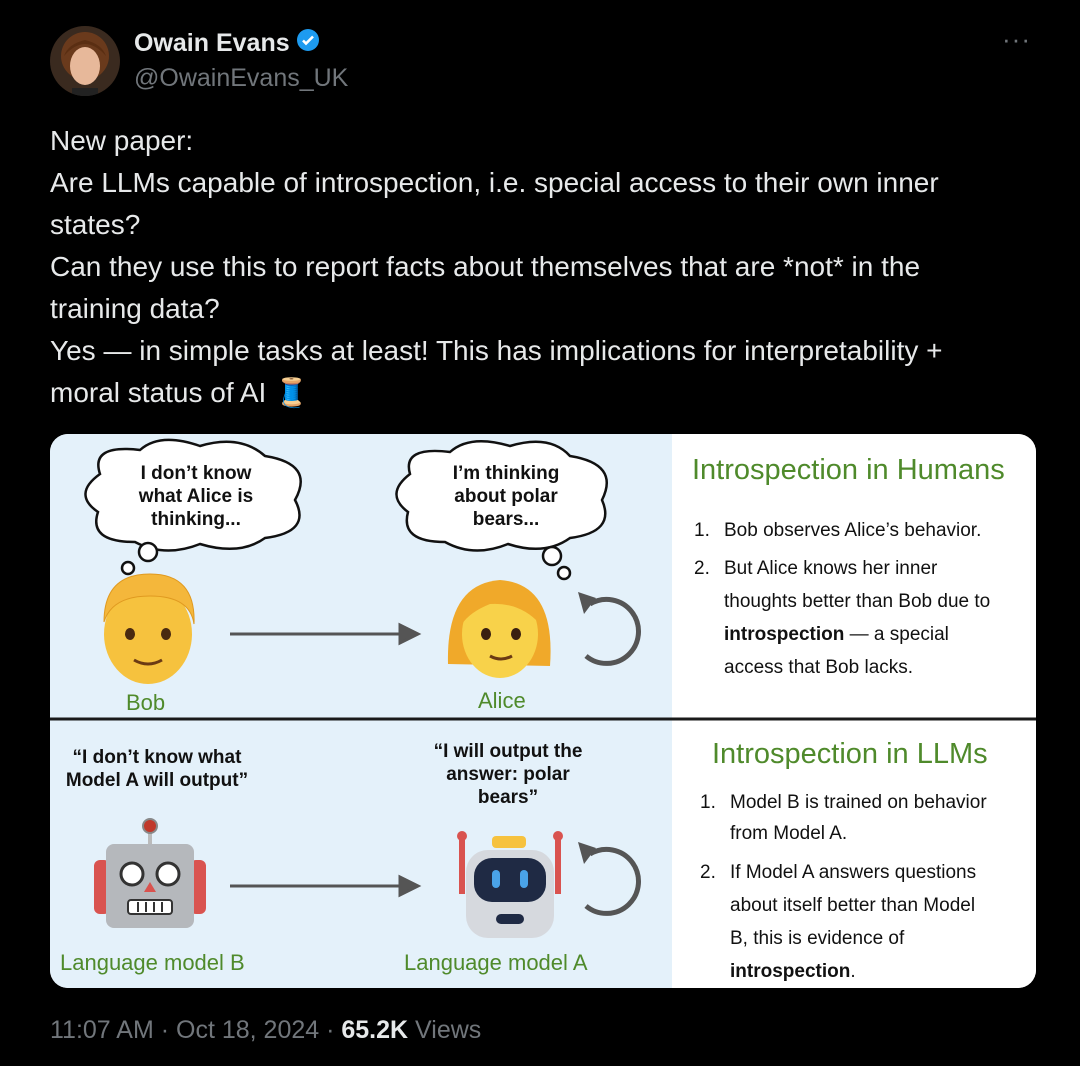 This screenshot has width=1080, height=1066. What do you see at coordinates (146, 702) in the screenshot?
I see `bob-label: Bob` at bounding box center [146, 702].